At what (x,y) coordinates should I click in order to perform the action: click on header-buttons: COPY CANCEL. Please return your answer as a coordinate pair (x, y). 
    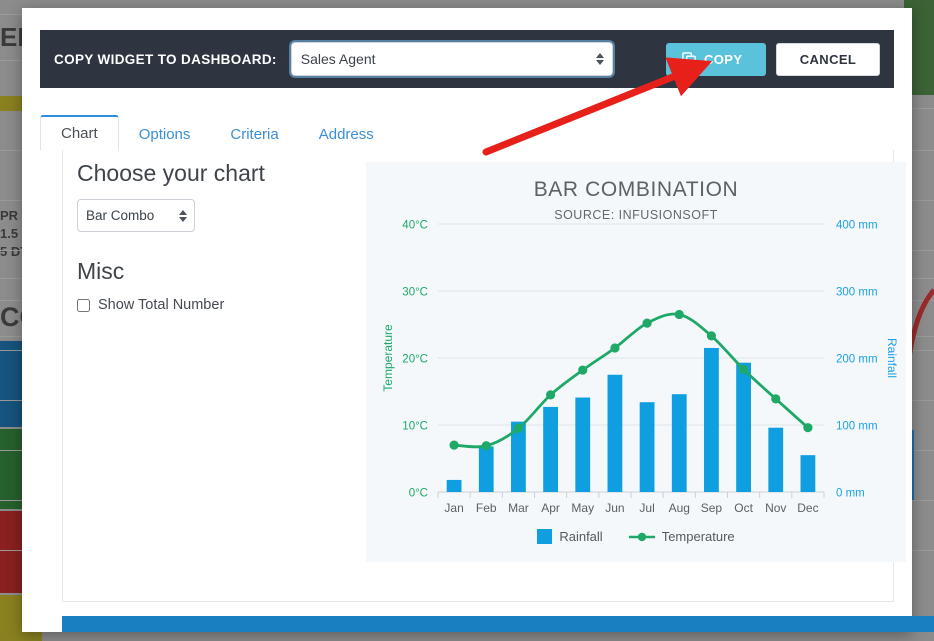
    Looking at the image, I should click on (773, 59).